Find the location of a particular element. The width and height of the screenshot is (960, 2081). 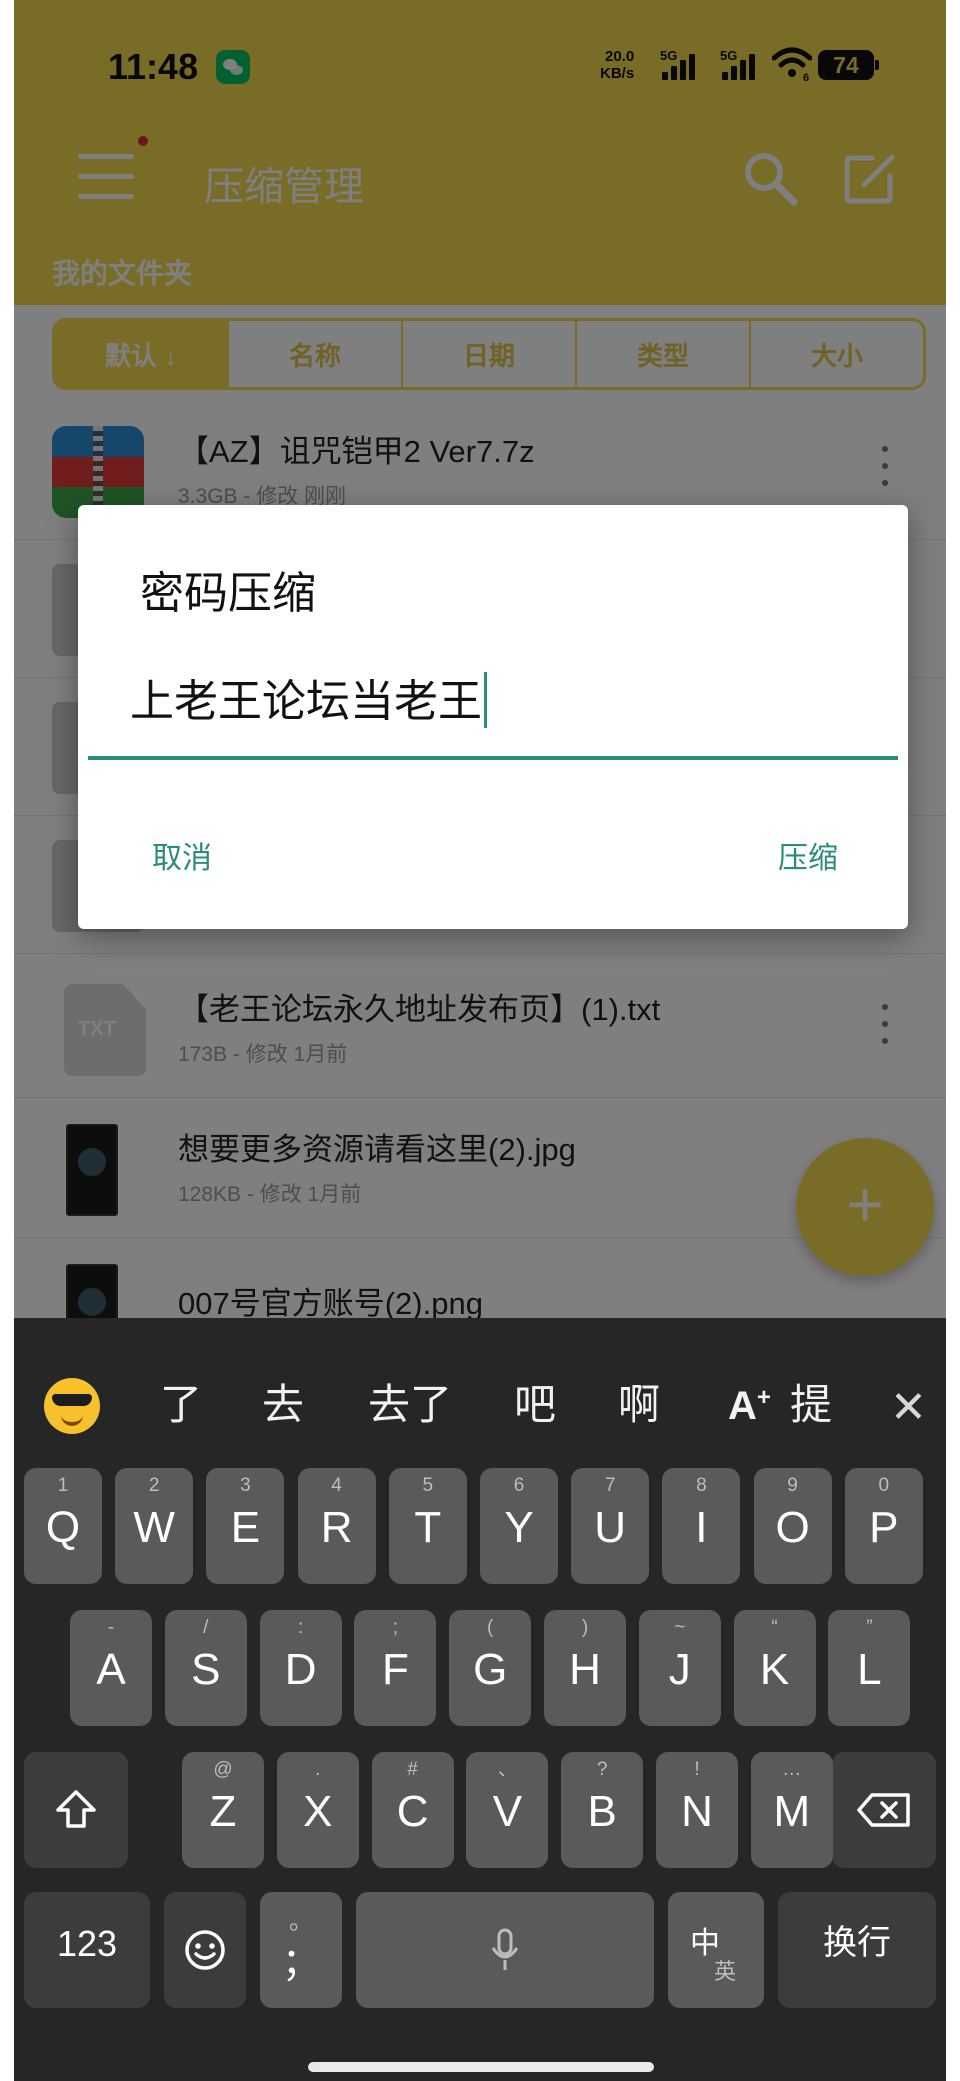

key-label: S is located at coordinates (206, 1669).